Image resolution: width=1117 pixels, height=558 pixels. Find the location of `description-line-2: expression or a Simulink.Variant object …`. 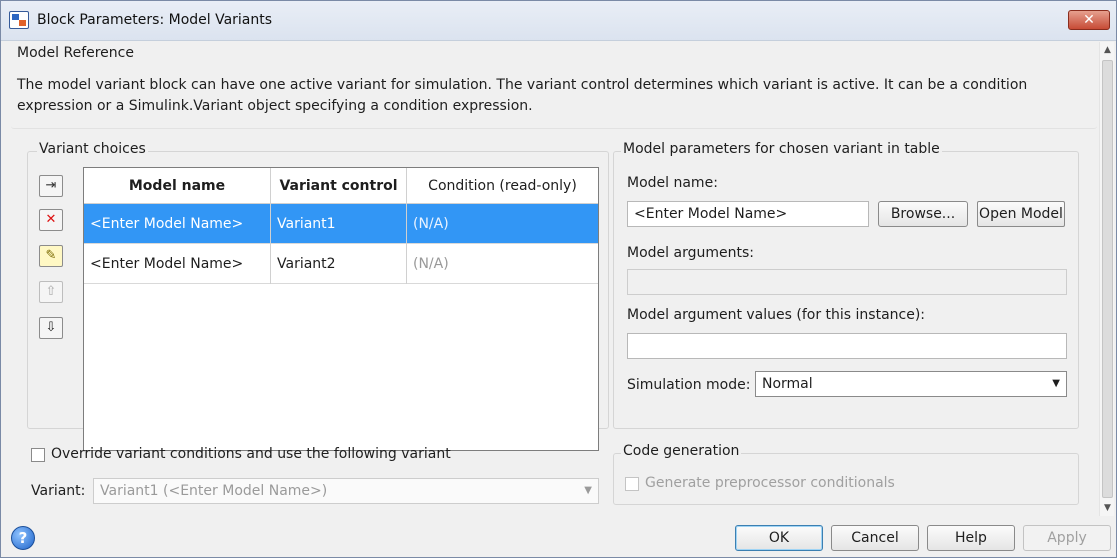

description-line-2: expression or a Simulink.Variant object … is located at coordinates (275, 106).